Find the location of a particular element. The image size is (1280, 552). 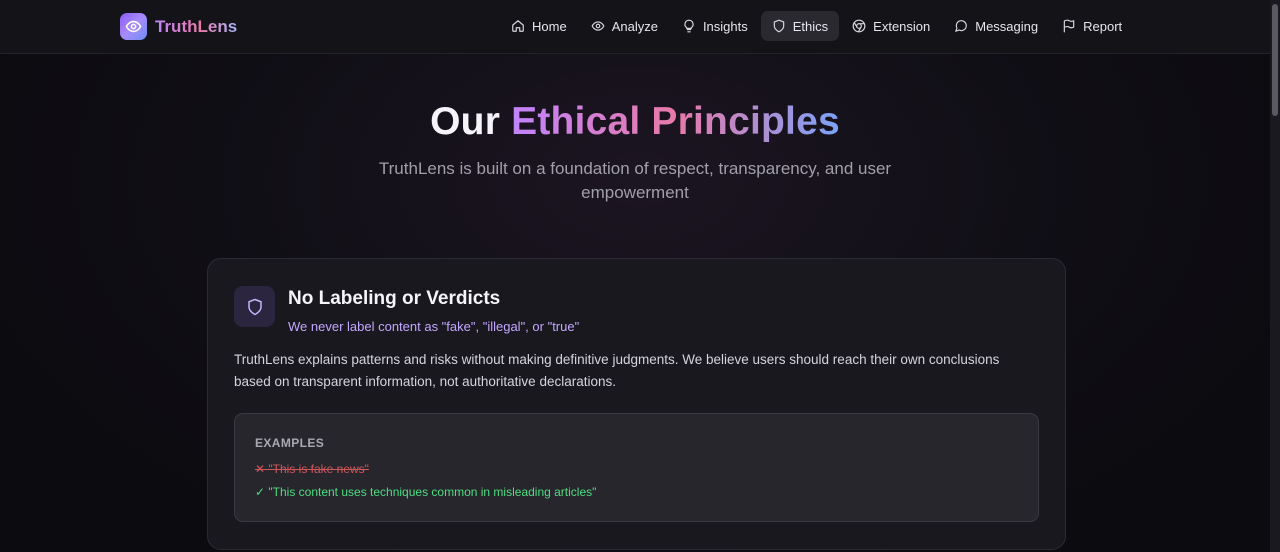

nav-item-label: Analyze is located at coordinates (634, 26).